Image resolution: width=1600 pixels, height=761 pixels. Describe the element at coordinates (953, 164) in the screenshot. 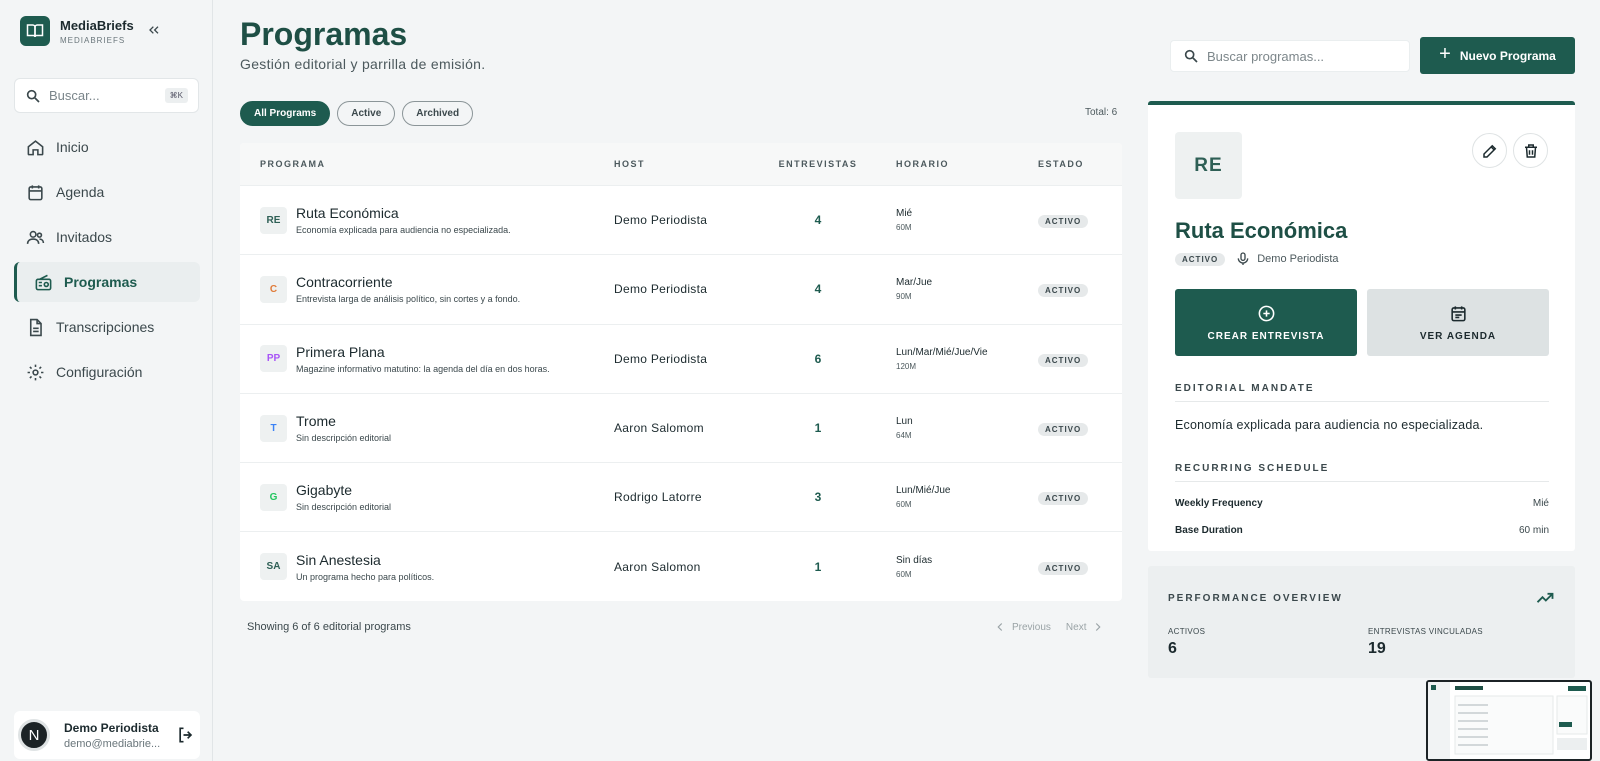

I see `column-header-horario: HORARIO` at that location.